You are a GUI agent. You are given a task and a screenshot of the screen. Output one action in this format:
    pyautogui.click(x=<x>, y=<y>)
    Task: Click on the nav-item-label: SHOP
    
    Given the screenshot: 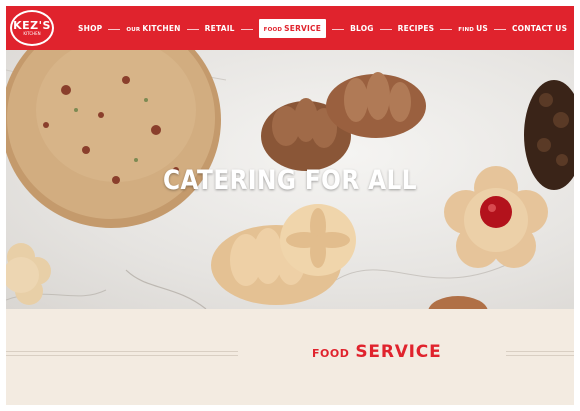 What is the action you would take?
    pyautogui.click(x=90, y=28)
    